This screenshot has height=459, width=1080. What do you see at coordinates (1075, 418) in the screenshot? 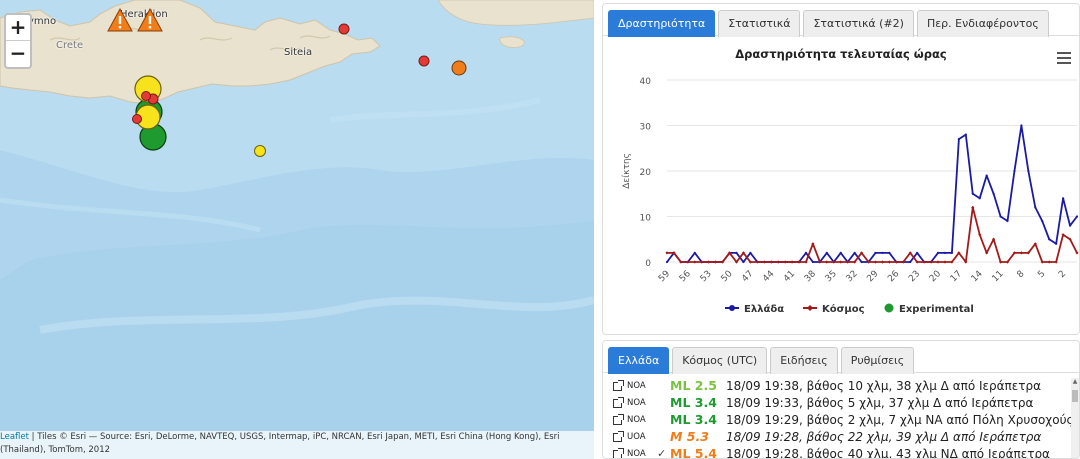
I see `event-list-scrollbar: ▲` at bounding box center [1075, 418].